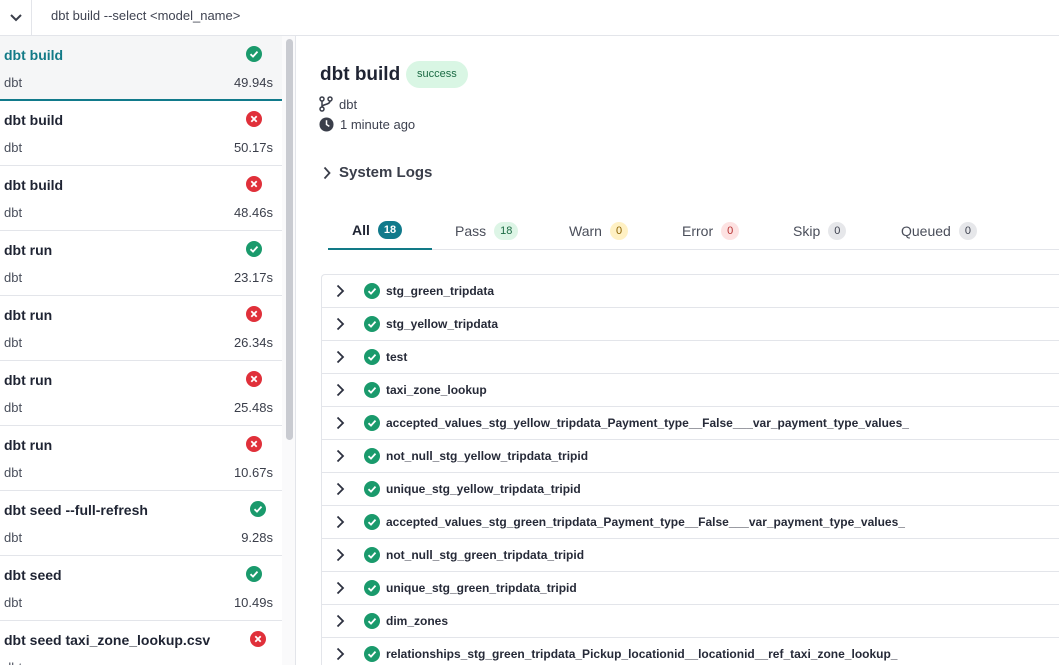 The width and height of the screenshot is (1059, 665). What do you see at coordinates (257, 537) in the screenshot?
I see `run-duration: 9.28s` at bounding box center [257, 537].